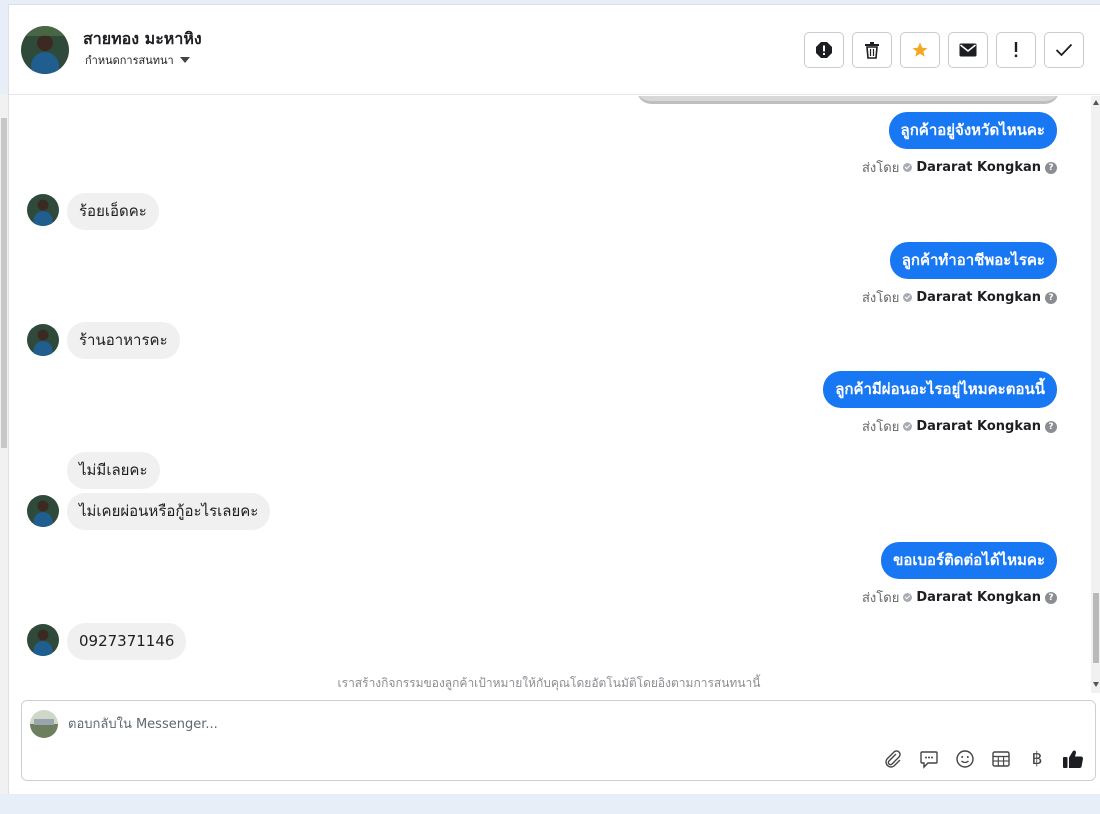  What do you see at coordinates (848, 100) in the screenshot?
I see `previous-media-attachment` at bounding box center [848, 100].